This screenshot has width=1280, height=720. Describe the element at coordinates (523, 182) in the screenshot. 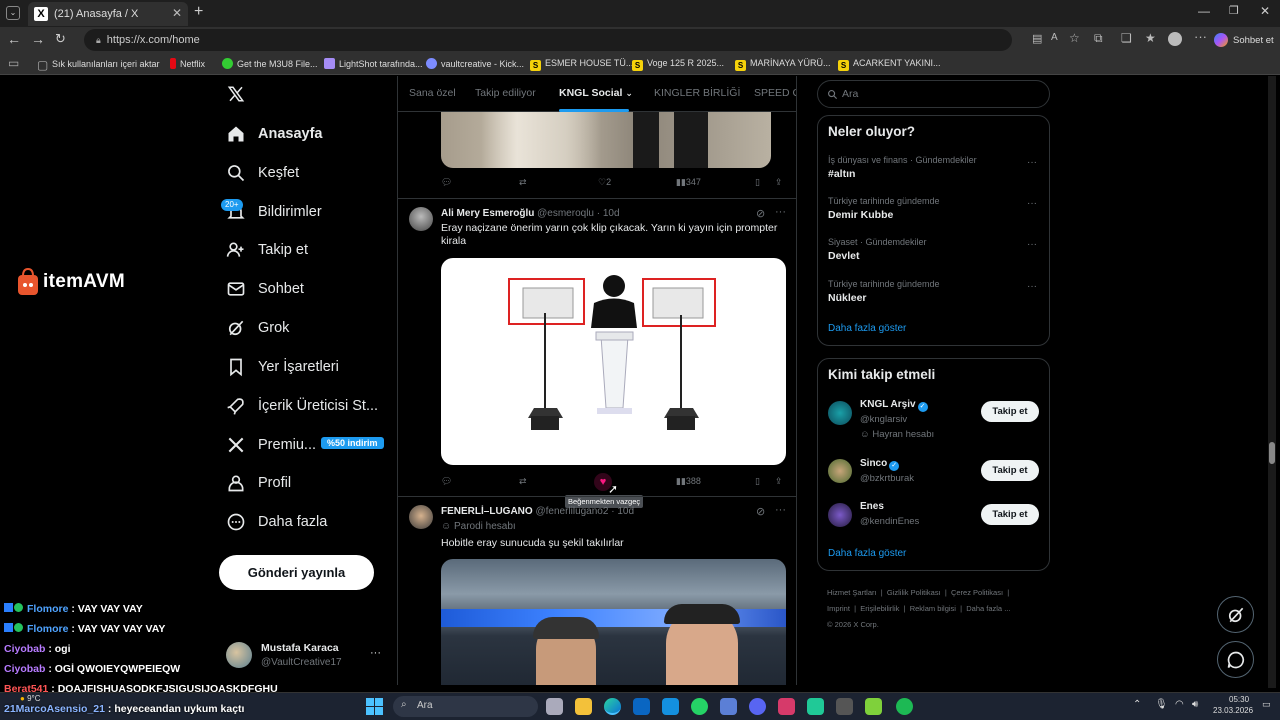

I see `repost-icon: ⇄` at that location.